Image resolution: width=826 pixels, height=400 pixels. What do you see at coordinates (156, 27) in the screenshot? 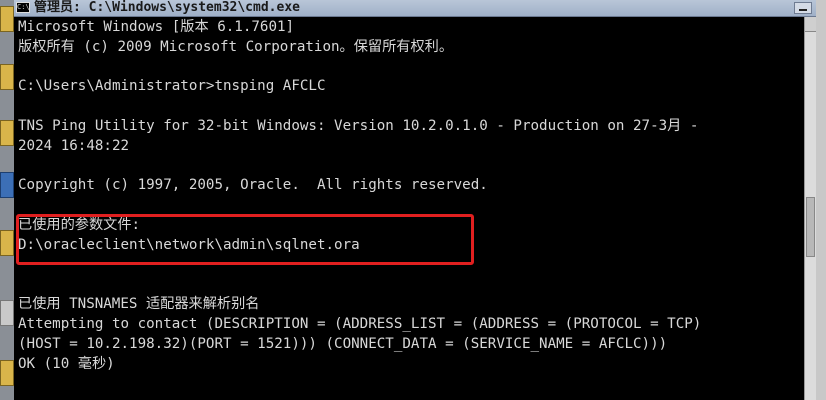
I see `console-line: Microsoft Windows [版本 6.1.7601]` at bounding box center [156, 27].